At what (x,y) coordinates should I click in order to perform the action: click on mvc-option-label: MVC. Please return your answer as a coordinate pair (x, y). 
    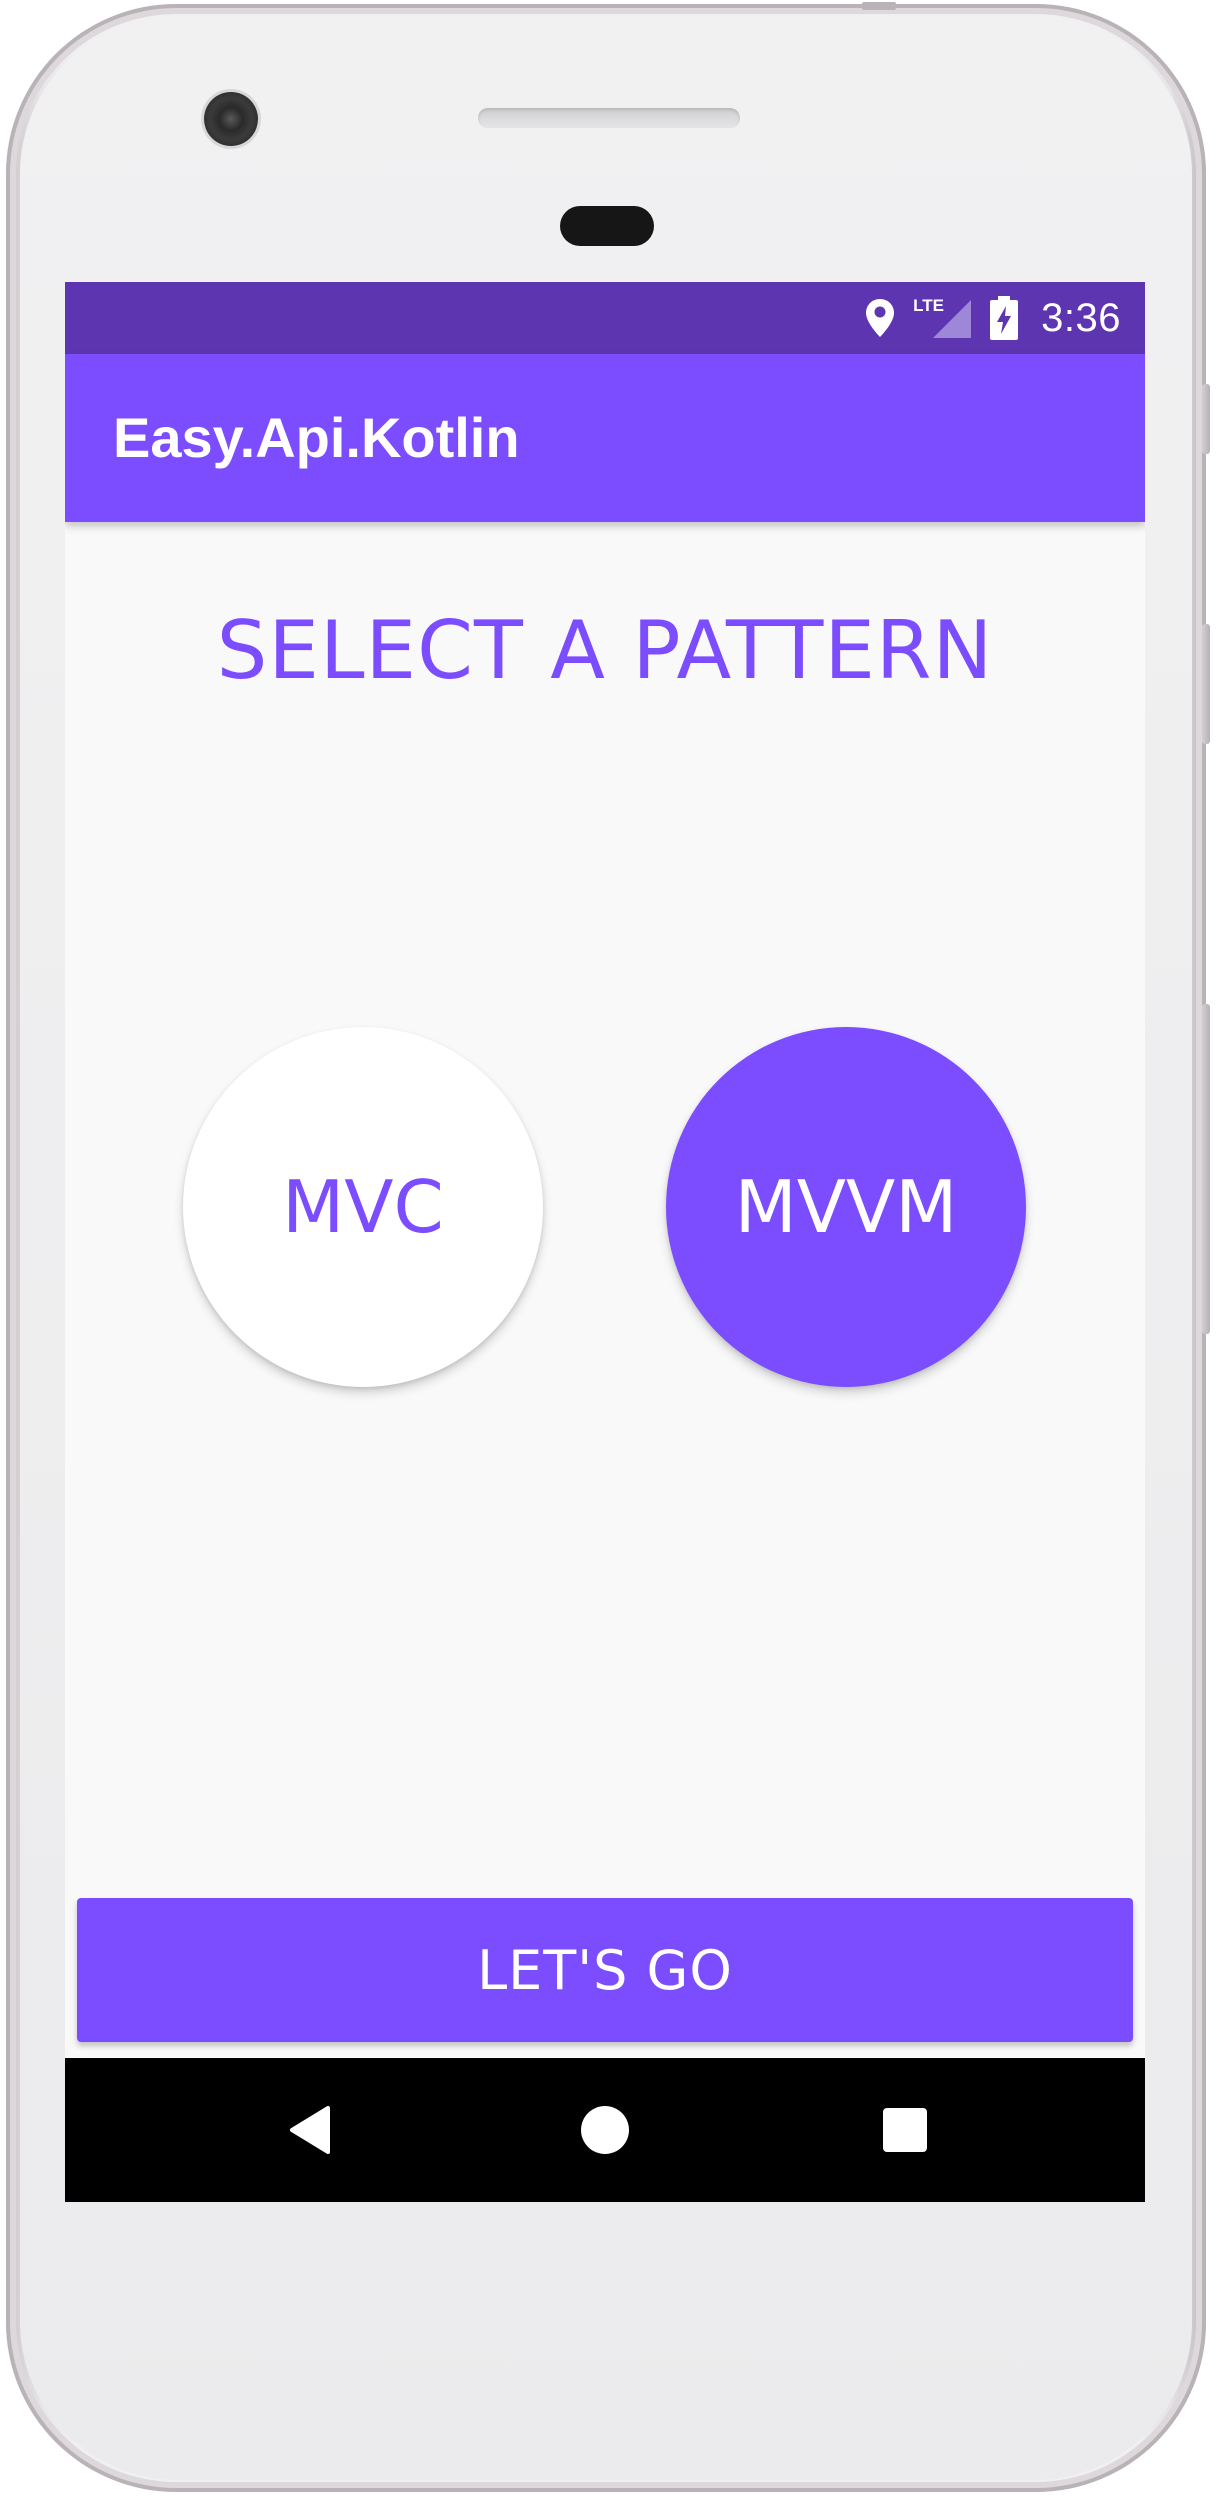
    Looking at the image, I should click on (363, 1207).